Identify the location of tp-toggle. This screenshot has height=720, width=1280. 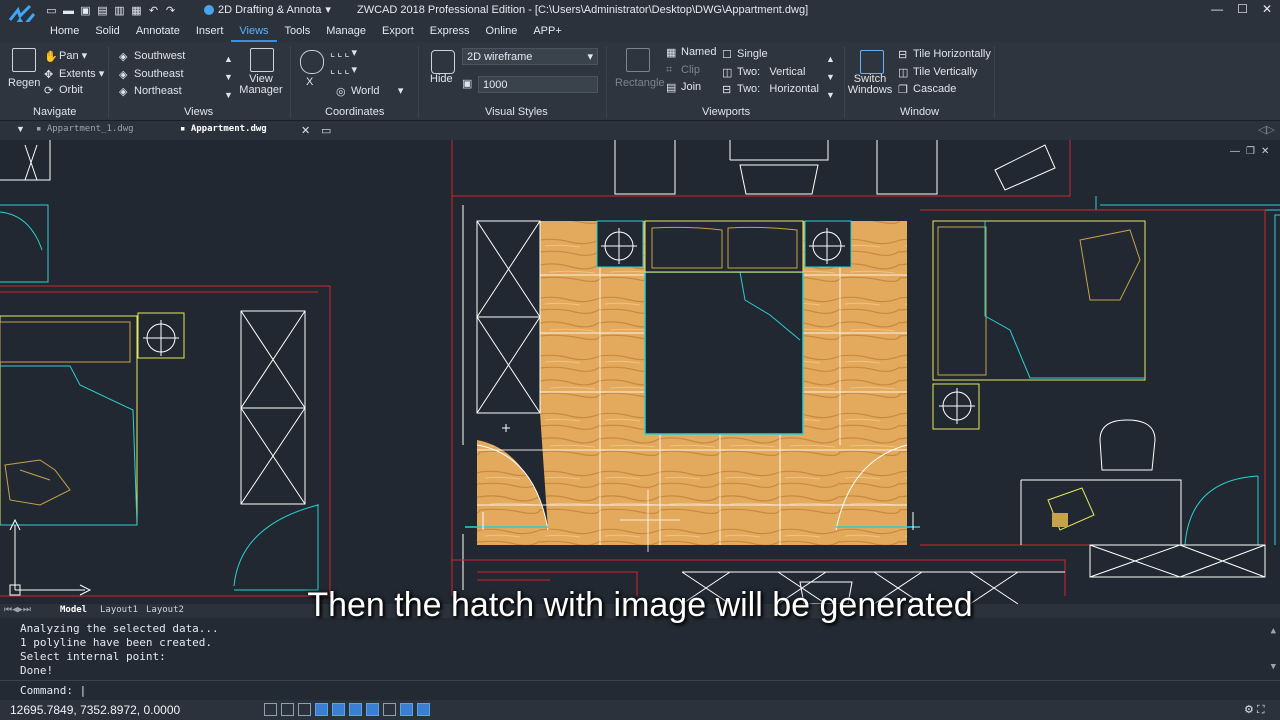
(406, 709).